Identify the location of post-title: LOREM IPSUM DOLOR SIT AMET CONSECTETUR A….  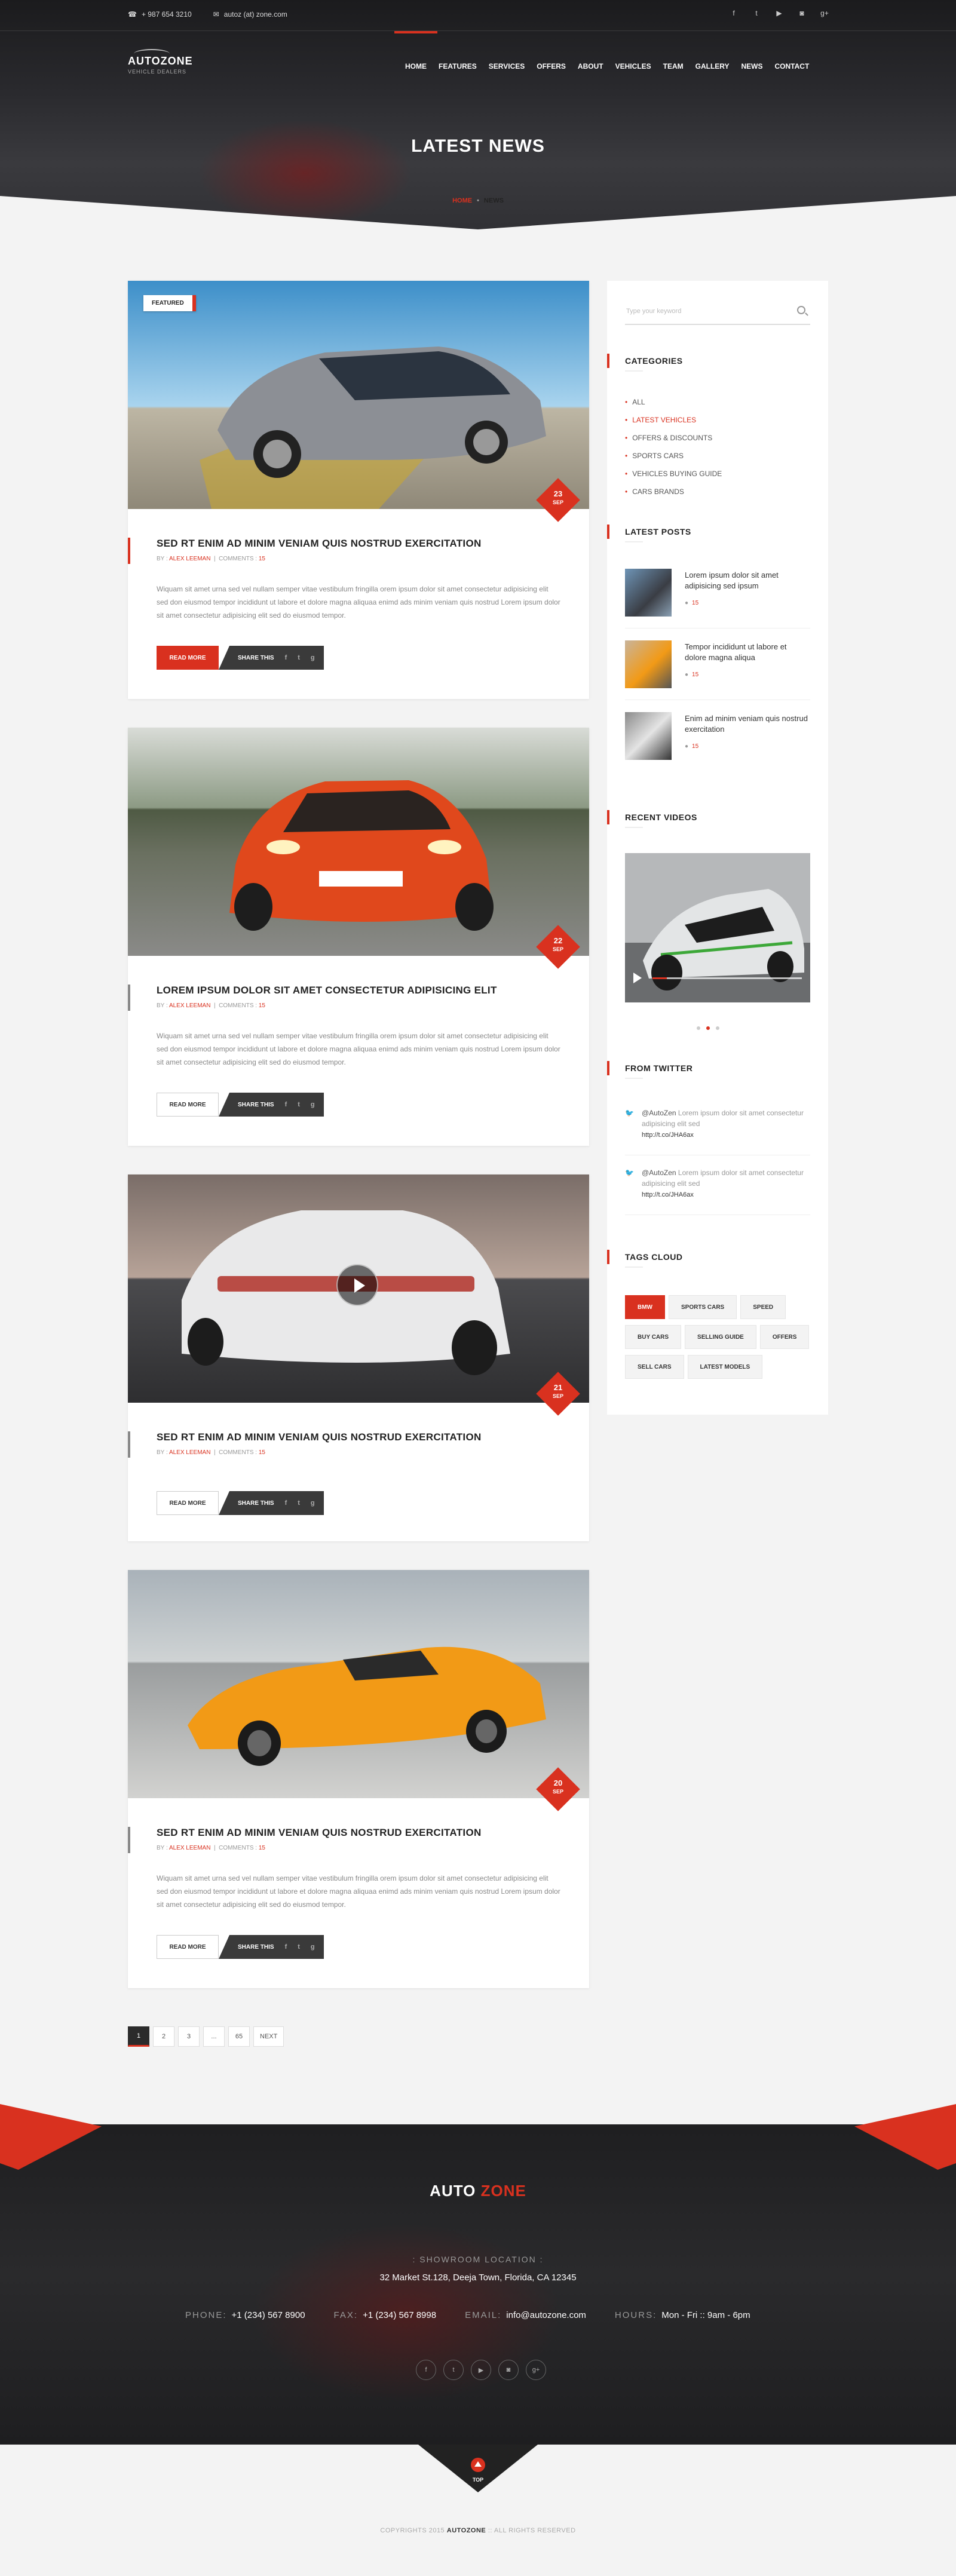
(327, 990).